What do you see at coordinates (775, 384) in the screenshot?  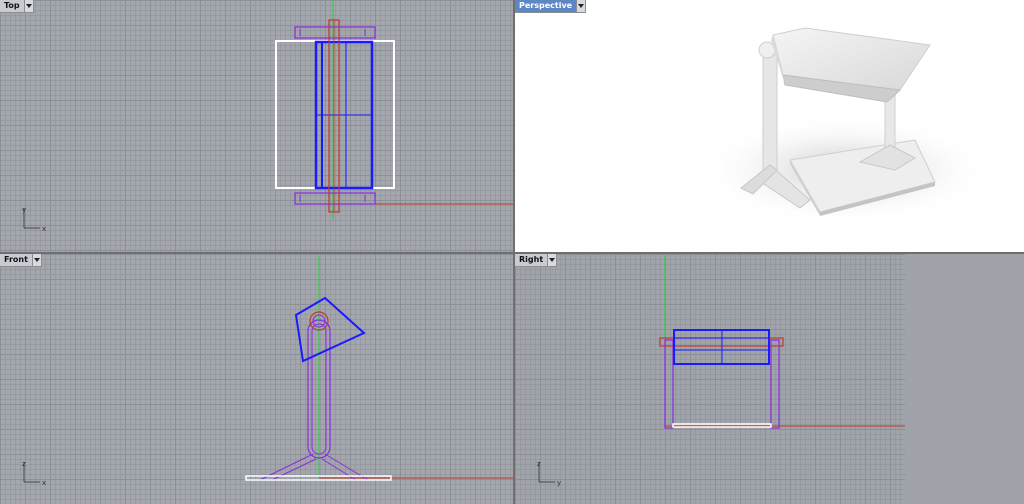 I see `right-post-side` at bounding box center [775, 384].